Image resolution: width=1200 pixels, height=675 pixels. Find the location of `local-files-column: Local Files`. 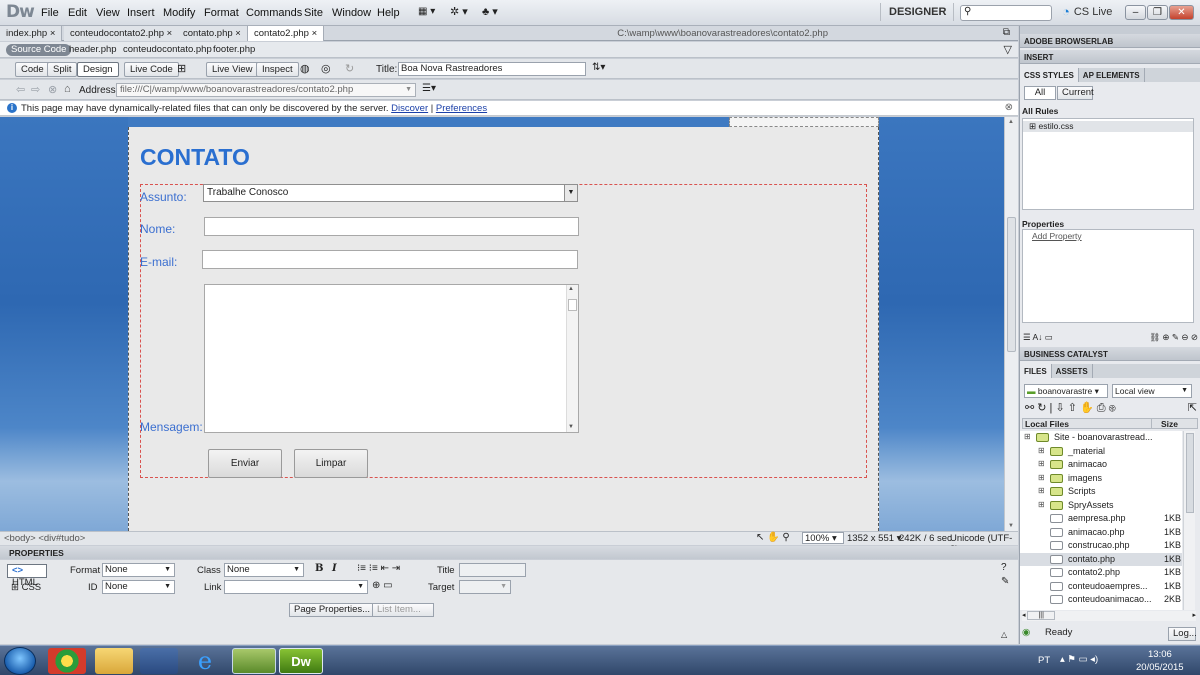

local-files-column: Local Files is located at coordinates (1047, 424).